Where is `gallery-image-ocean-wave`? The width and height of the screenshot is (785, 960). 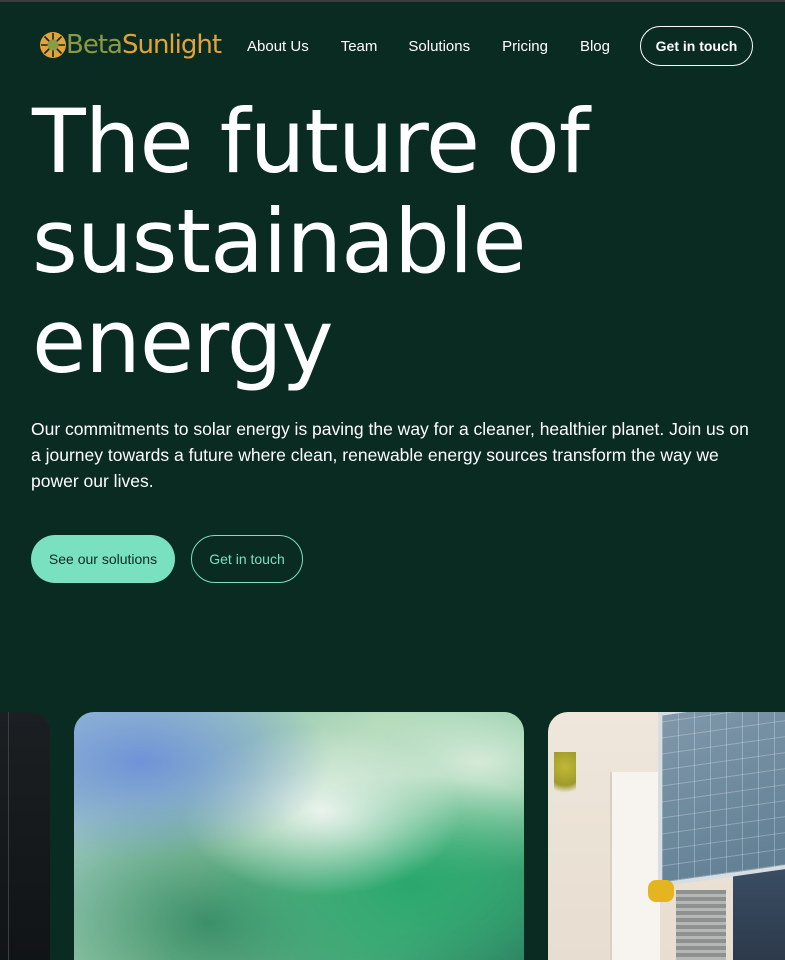 gallery-image-ocean-wave is located at coordinates (299, 836).